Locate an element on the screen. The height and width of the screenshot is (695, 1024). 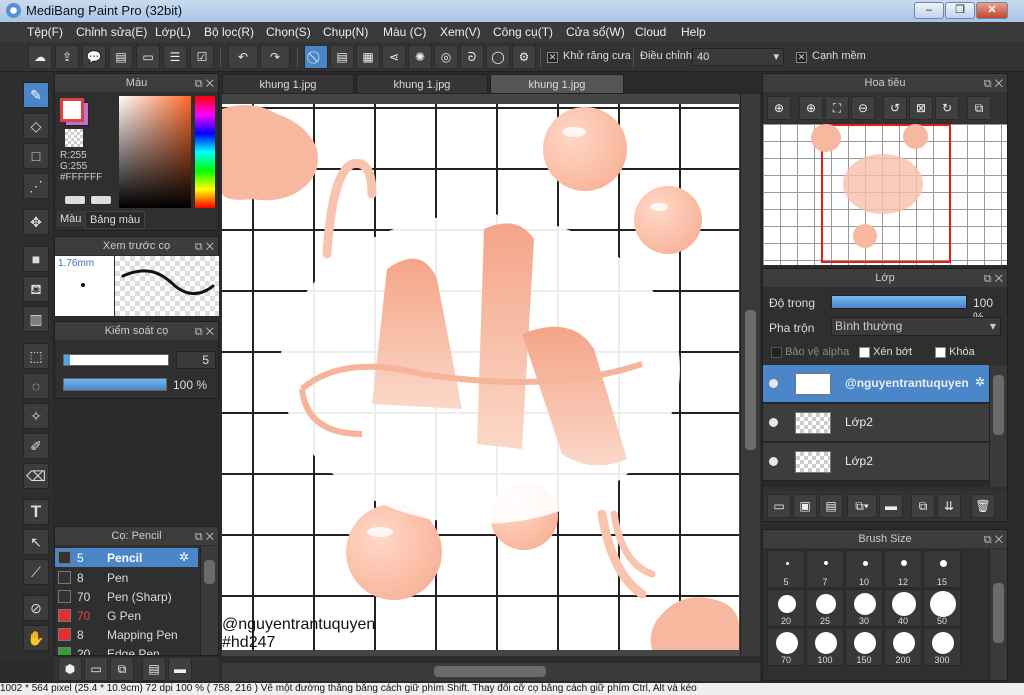
new-halftone-layer-icon: ▣ is located at coordinates (805, 506).